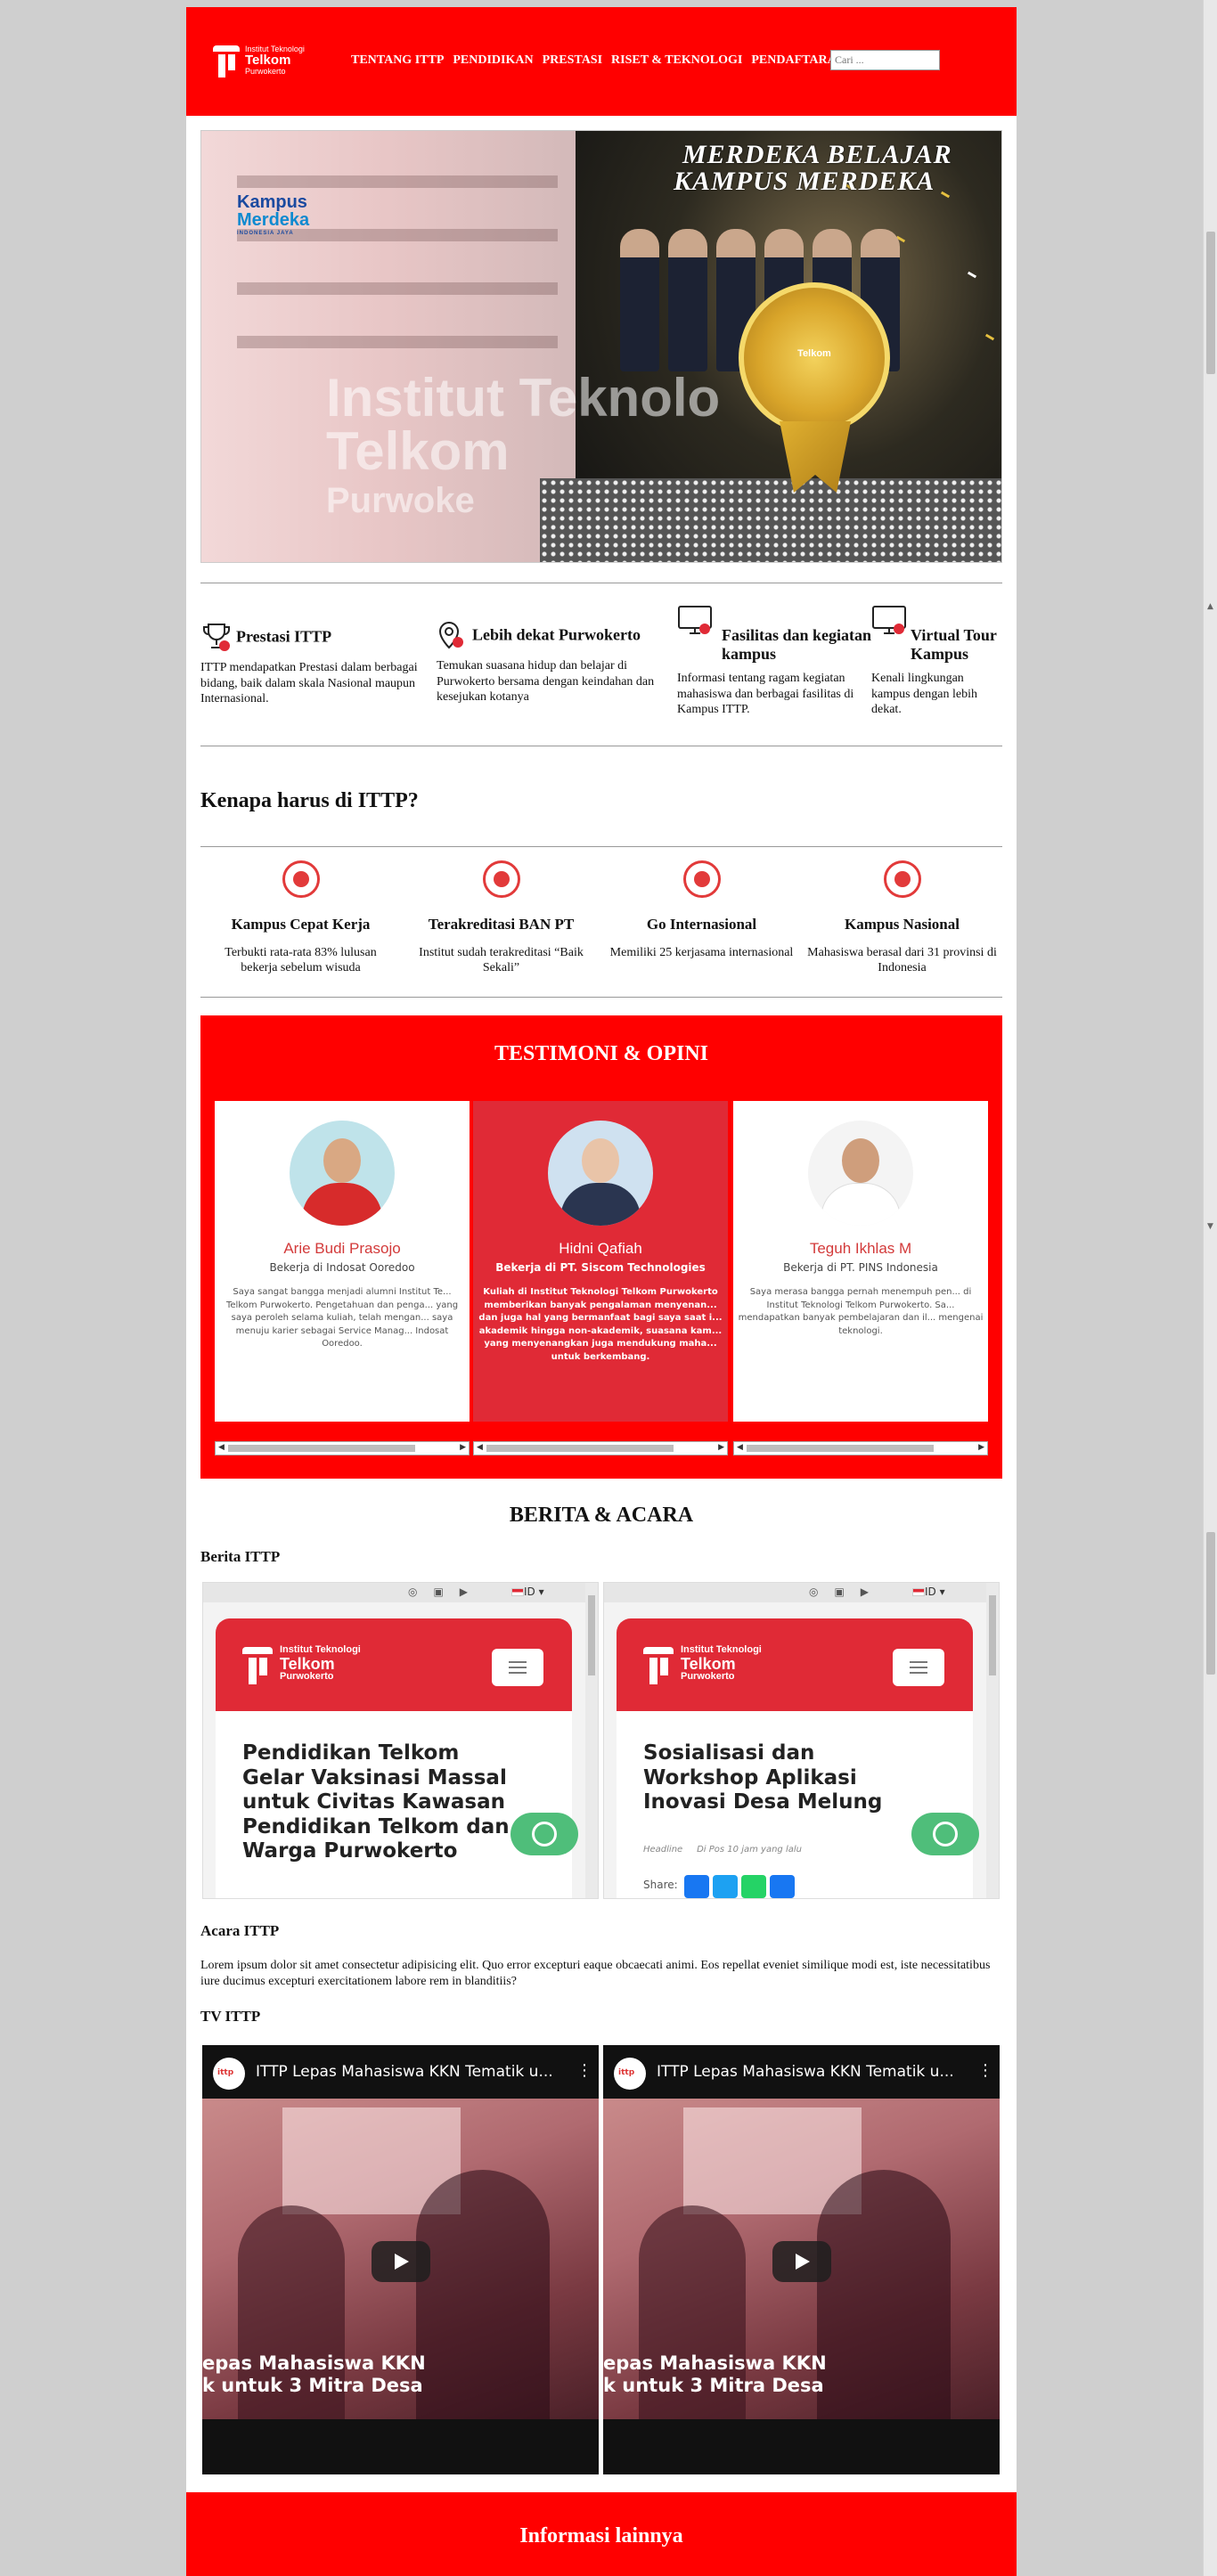 This screenshot has height=2576, width=1217. What do you see at coordinates (602, 1516) in the screenshot?
I see `berita-title: BERITA & ACARA` at bounding box center [602, 1516].